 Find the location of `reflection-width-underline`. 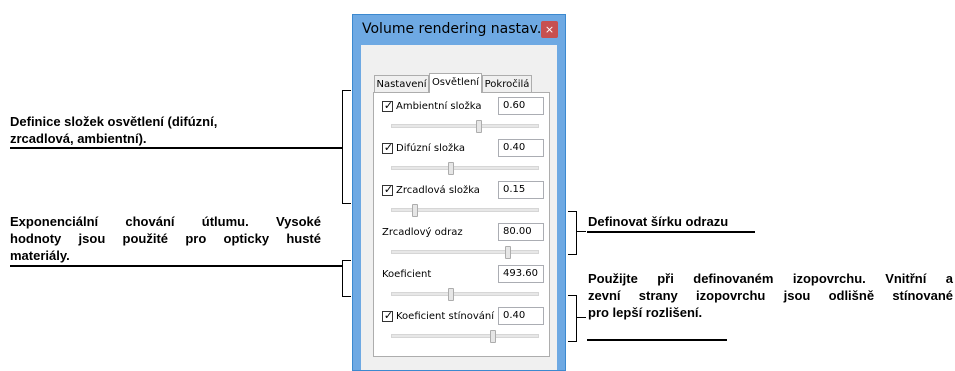

reflection-width-underline is located at coordinates (671, 232).